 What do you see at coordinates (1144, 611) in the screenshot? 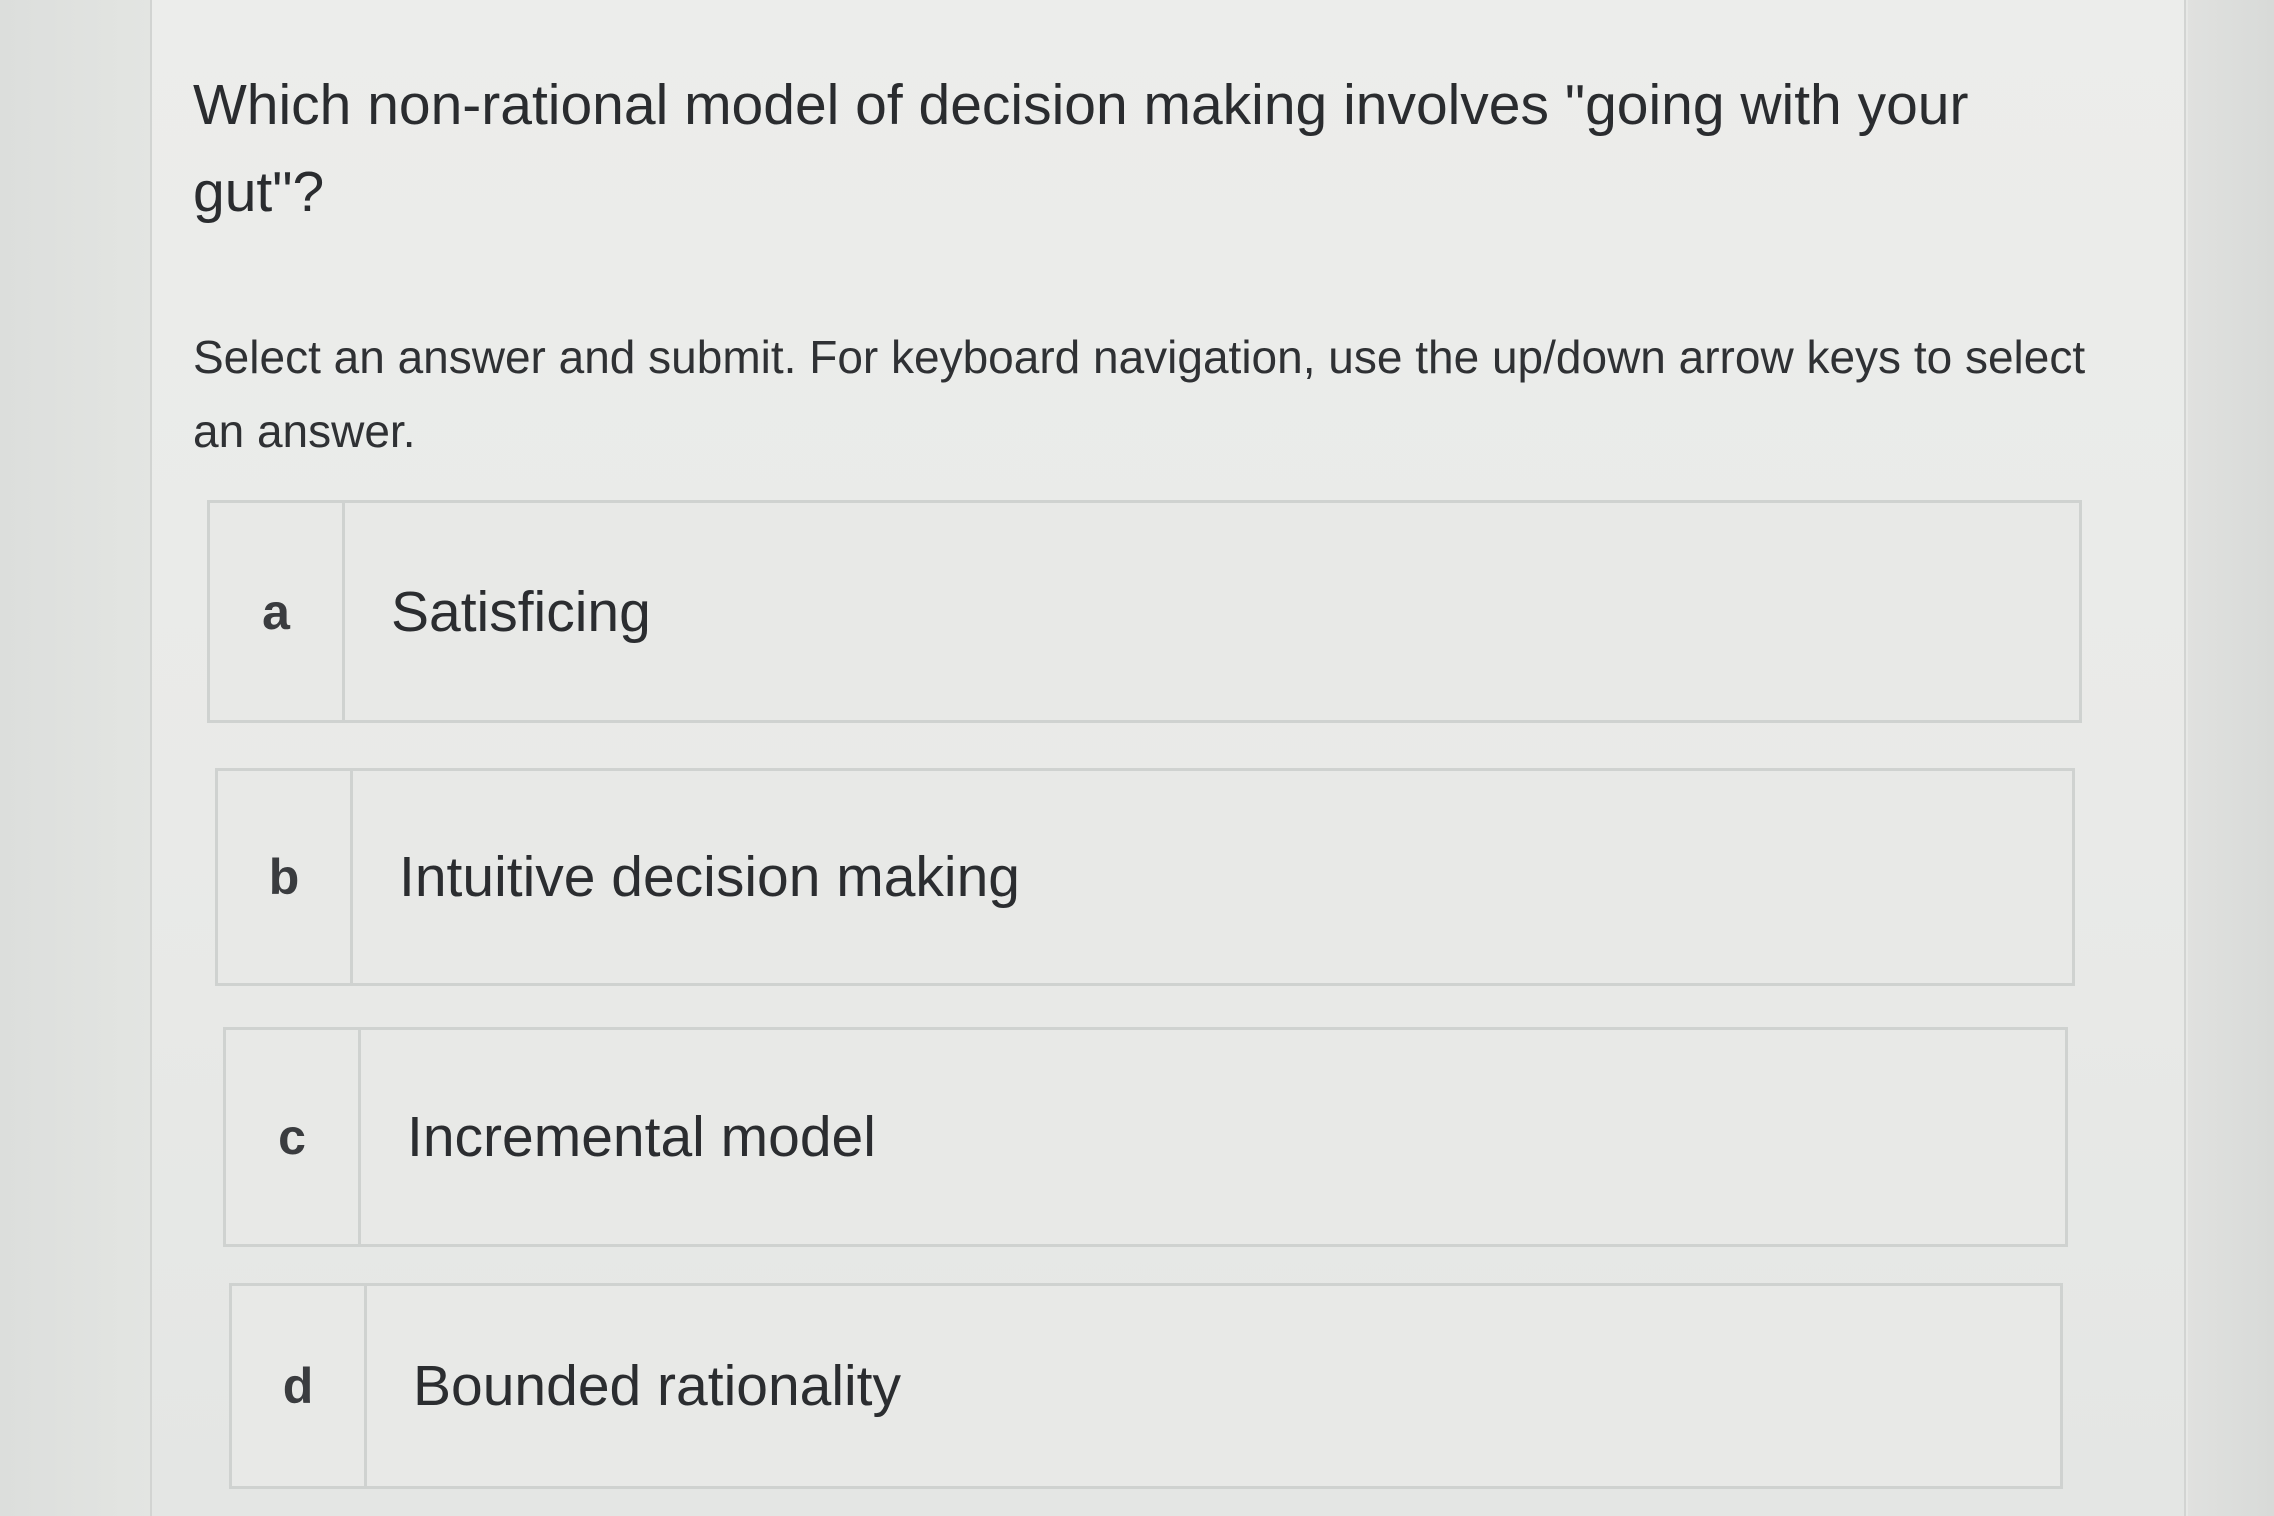
I see `answer-option-a: a Satisficing` at bounding box center [1144, 611].